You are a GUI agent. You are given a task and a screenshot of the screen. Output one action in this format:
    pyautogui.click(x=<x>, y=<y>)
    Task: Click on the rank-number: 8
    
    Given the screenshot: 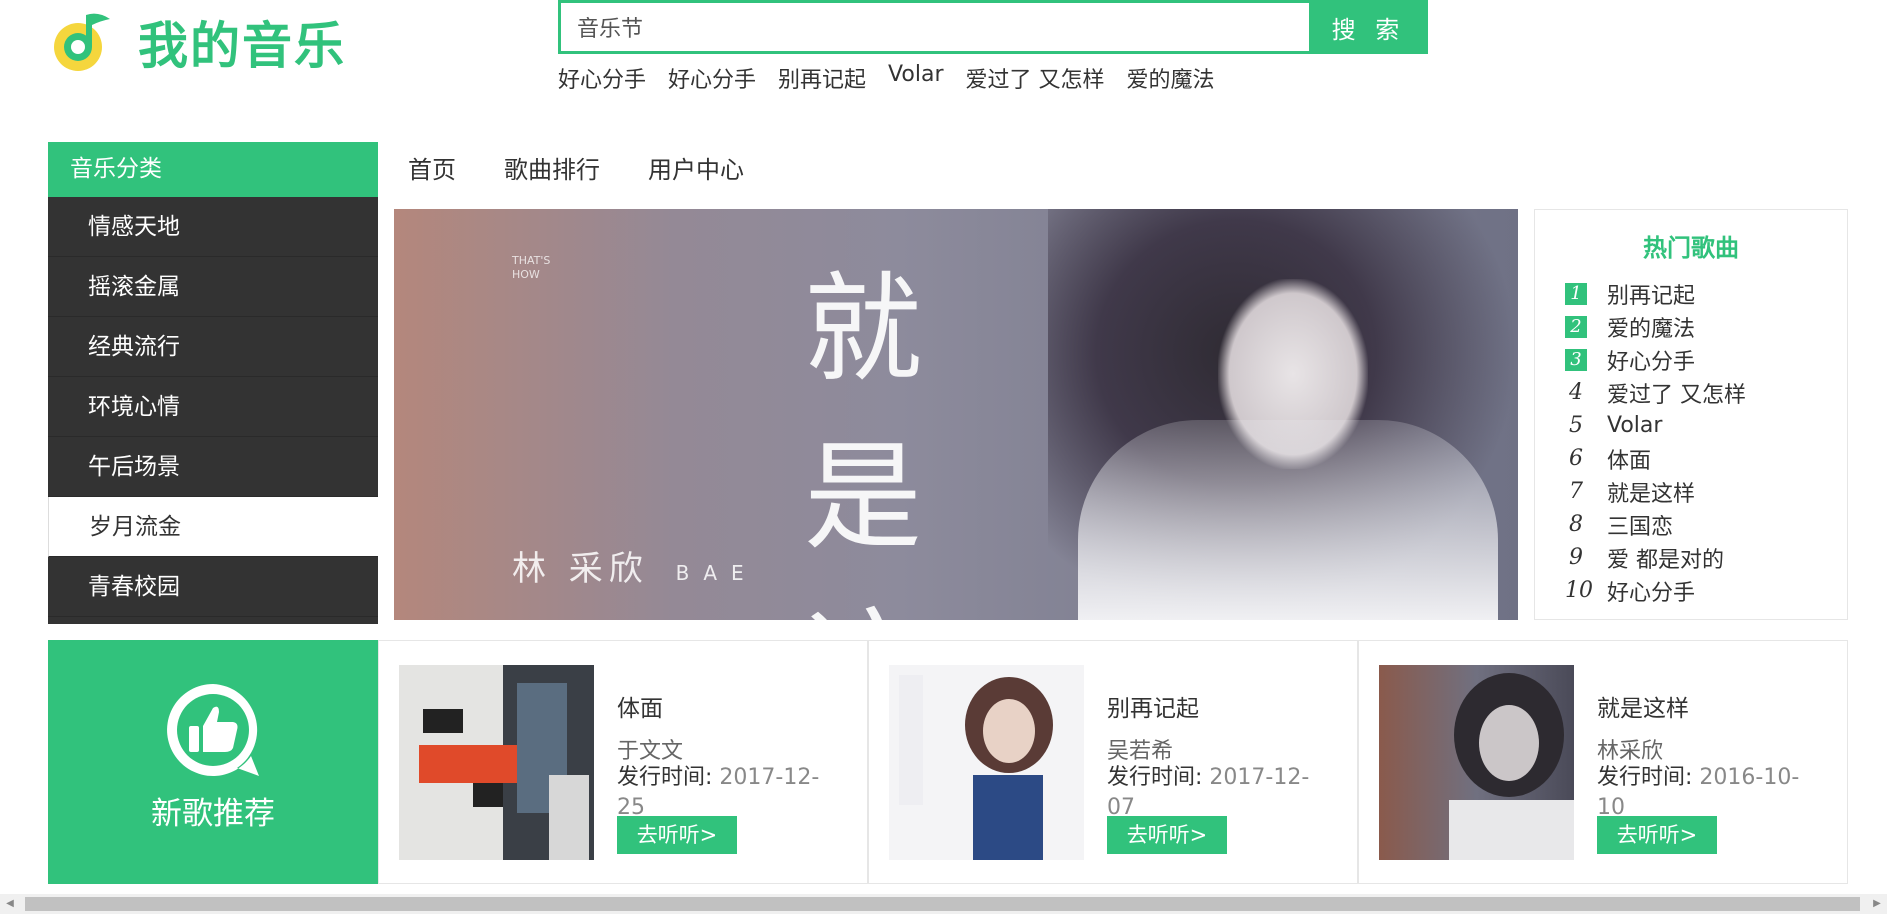 What is the action you would take?
    pyautogui.click(x=1576, y=524)
    